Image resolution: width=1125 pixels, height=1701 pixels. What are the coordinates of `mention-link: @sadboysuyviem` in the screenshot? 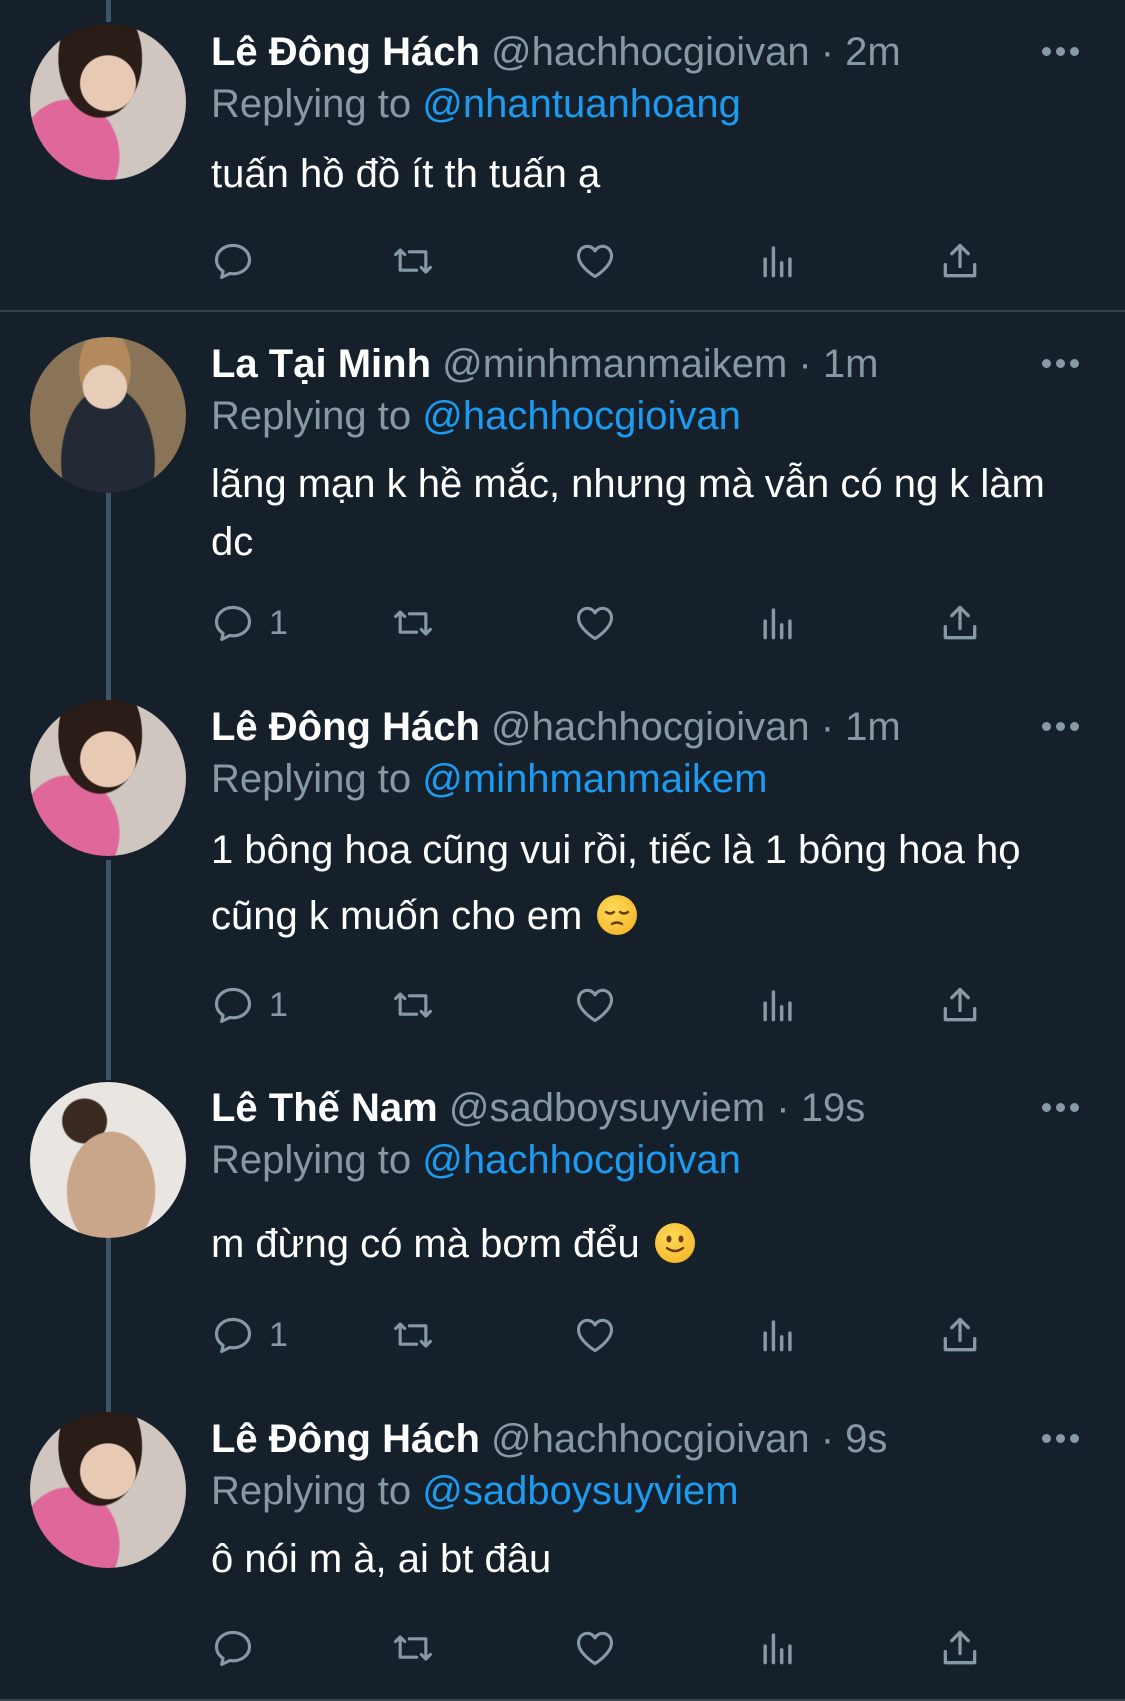 It's located at (580, 1491).